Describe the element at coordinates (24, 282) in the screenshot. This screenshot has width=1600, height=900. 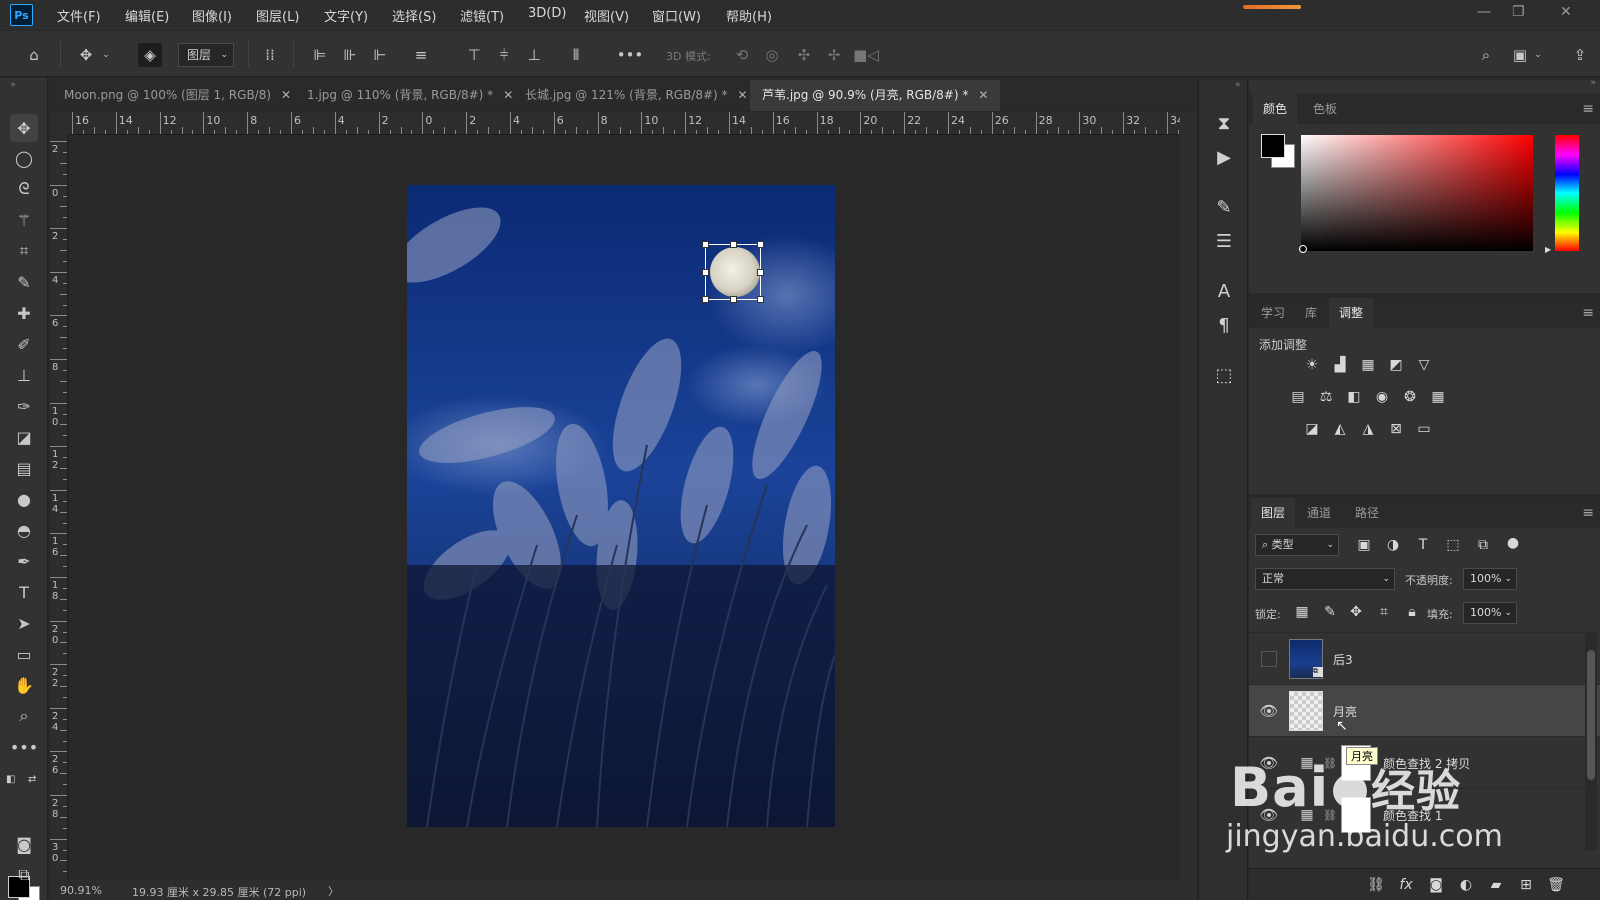
I see `eyedropper-tool-icon: ✎` at that location.